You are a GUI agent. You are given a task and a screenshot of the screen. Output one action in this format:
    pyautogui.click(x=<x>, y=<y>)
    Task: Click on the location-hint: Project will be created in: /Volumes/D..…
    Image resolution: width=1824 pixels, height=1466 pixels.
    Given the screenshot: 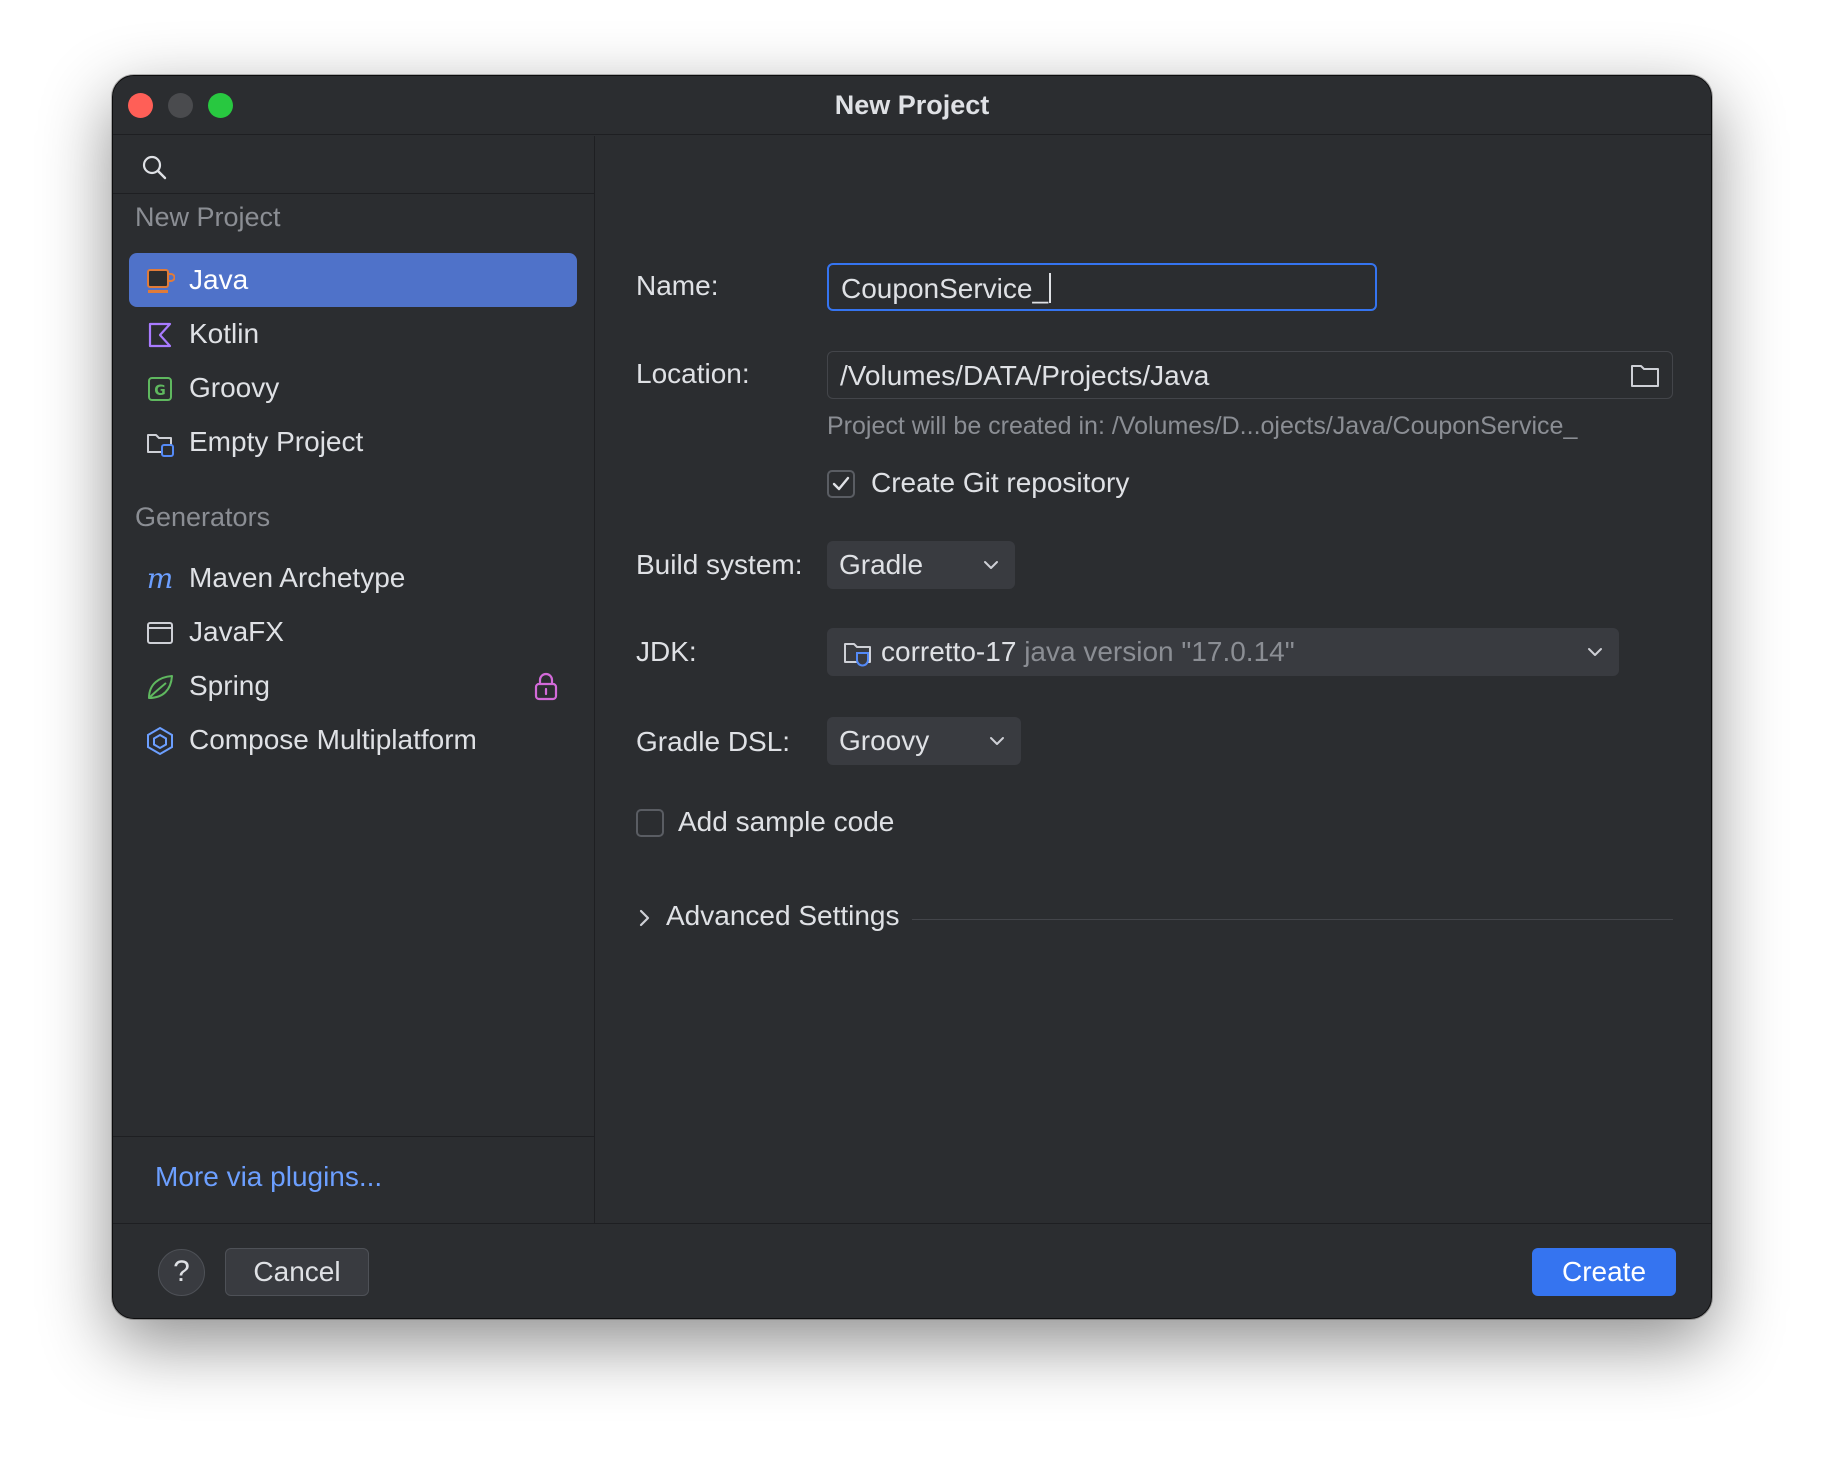 What is the action you would take?
    pyautogui.click(x=1202, y=426)
    